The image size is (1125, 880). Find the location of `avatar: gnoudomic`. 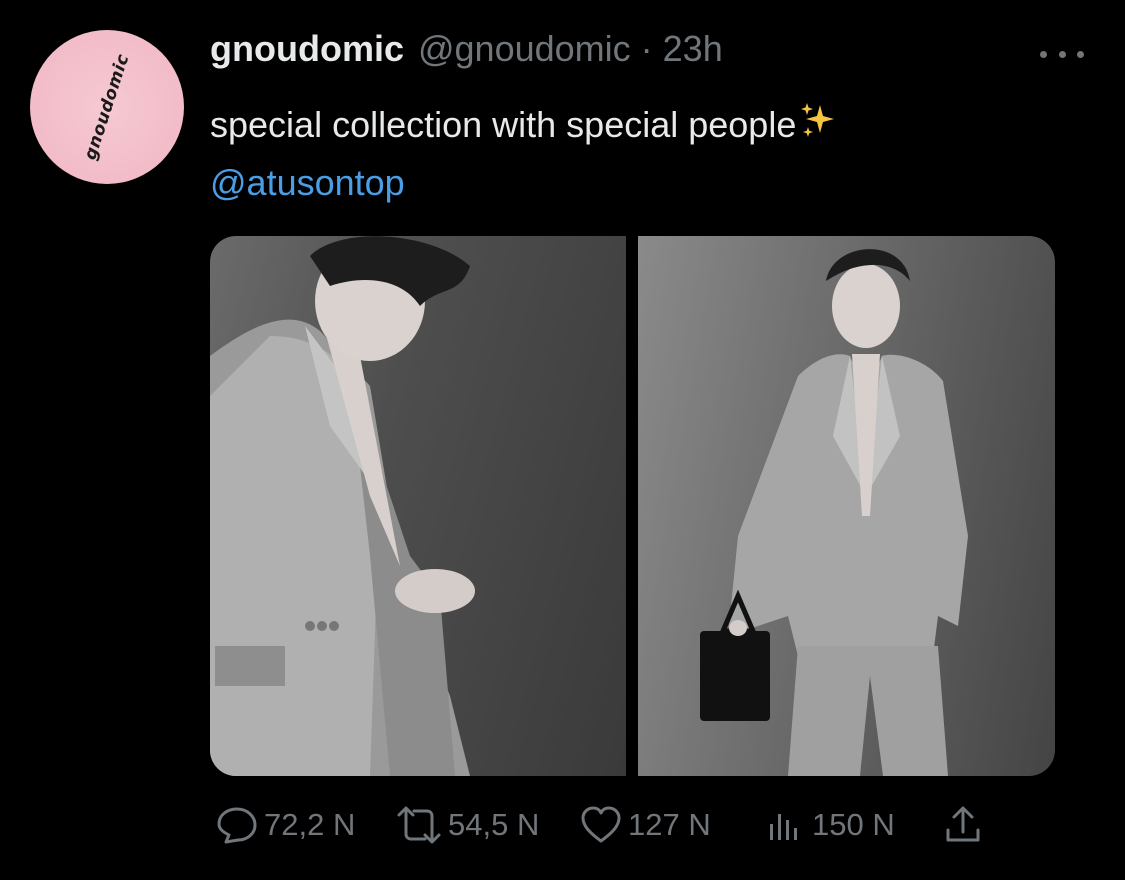

avatar: gnoudomic is located at coordinates (107, 107).